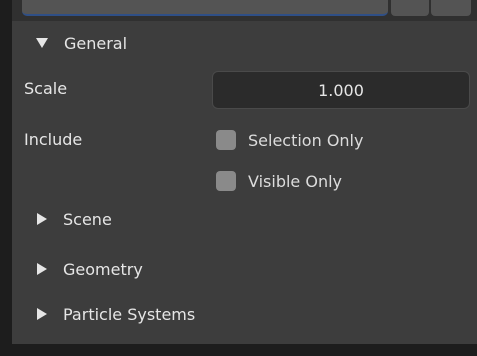  Describe the element at coordinates (226, 181) in the screenshot. I see `visible-only-checkbox` at that location.